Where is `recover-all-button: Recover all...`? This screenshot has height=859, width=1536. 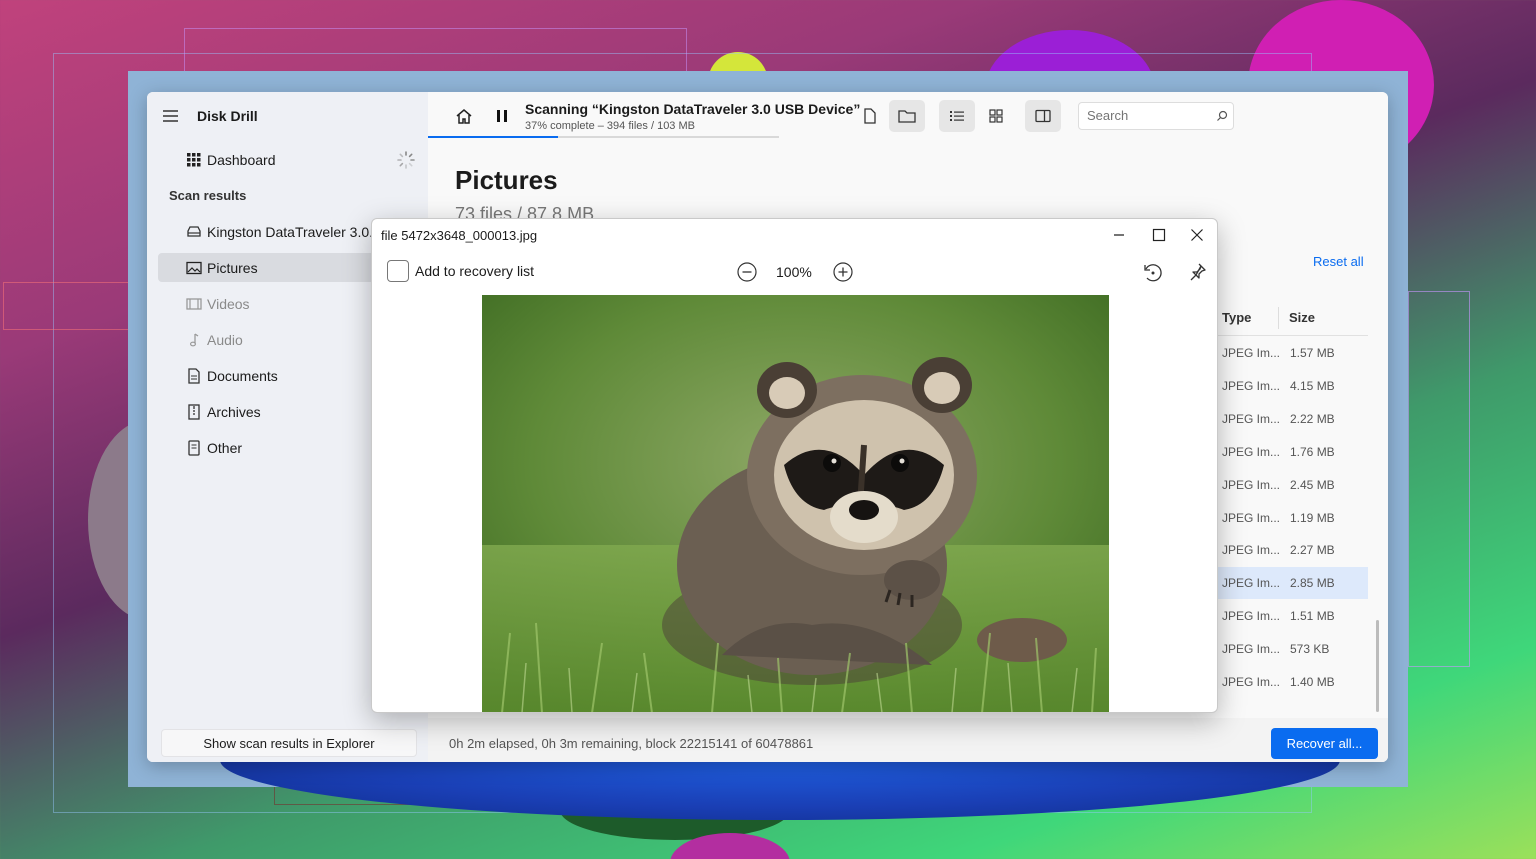
recover-all-button: Recover all... is located at coordinates (1324, 743).